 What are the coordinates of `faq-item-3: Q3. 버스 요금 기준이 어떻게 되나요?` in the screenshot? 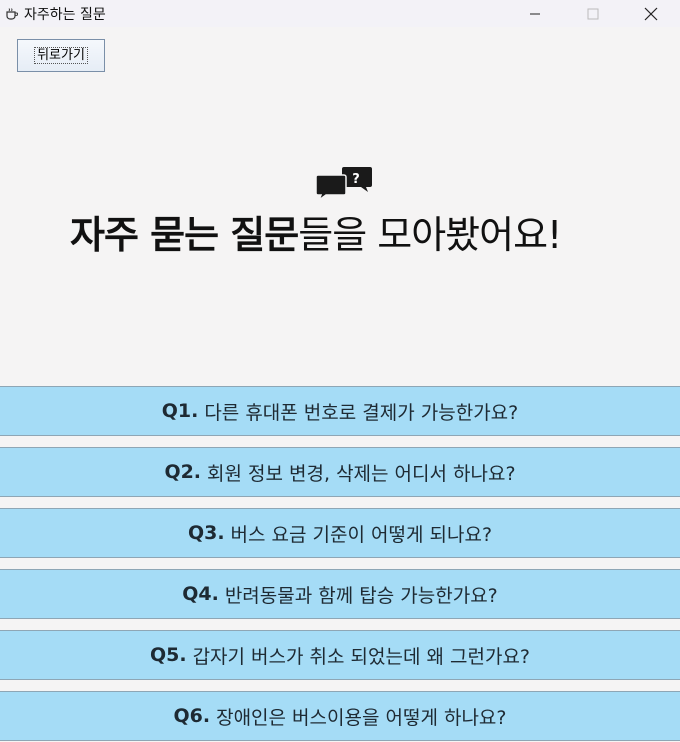 It's located at (340, 533).